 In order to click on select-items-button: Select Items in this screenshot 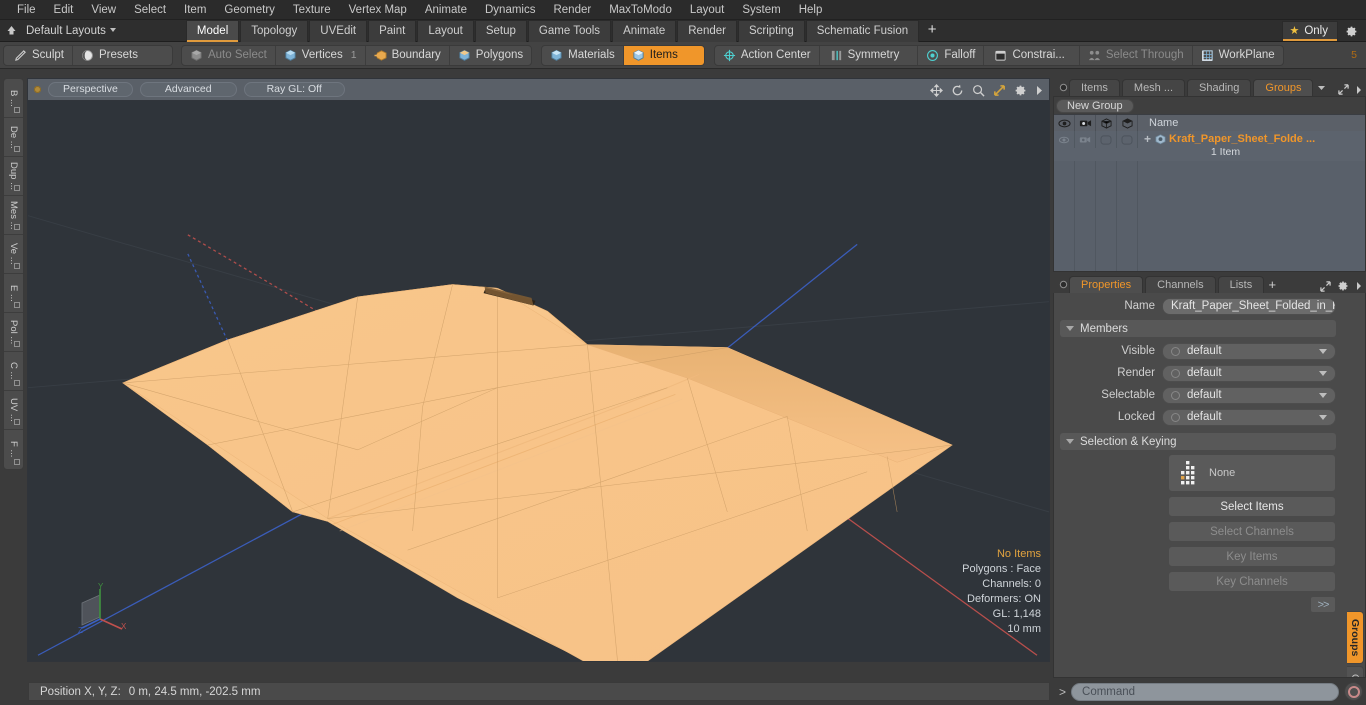, I will do `click(1252, 506)`.